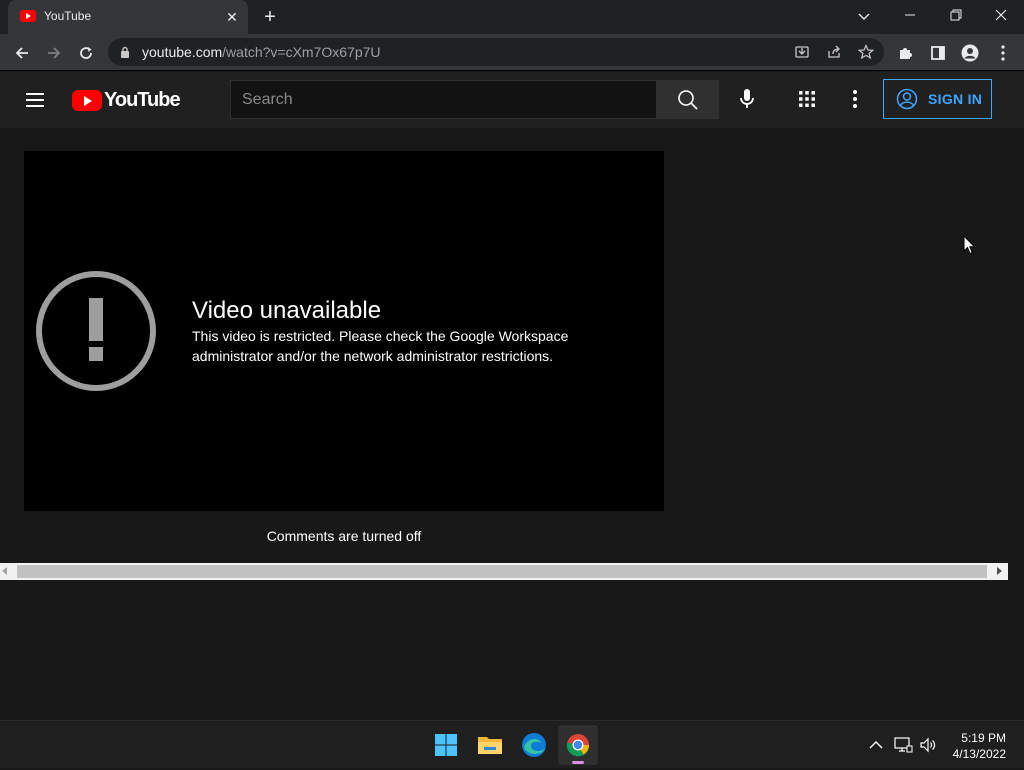 The image size is (1024, 770). Describe the element at coordinates (978, 738) in the screenshot. I see `clock-time: 5:19 PM` at that location.